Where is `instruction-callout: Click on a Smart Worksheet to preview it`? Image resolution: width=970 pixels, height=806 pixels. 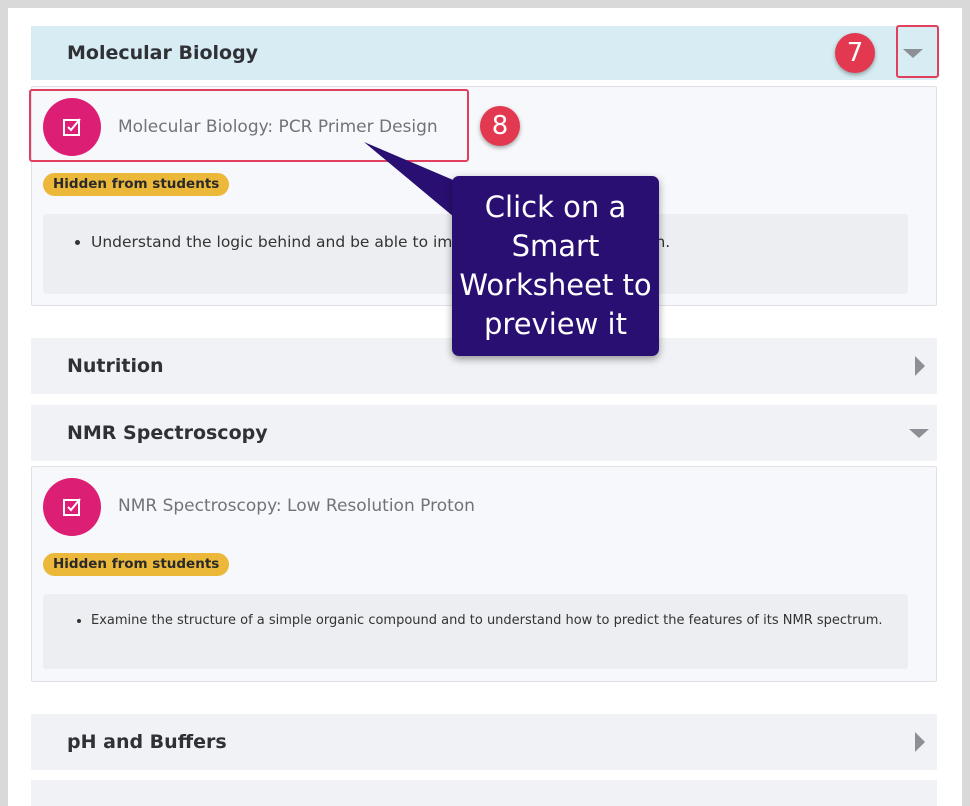
instruction-callout: Click on a Smart Worksheet to preview it is located at coordinates (555, 266).